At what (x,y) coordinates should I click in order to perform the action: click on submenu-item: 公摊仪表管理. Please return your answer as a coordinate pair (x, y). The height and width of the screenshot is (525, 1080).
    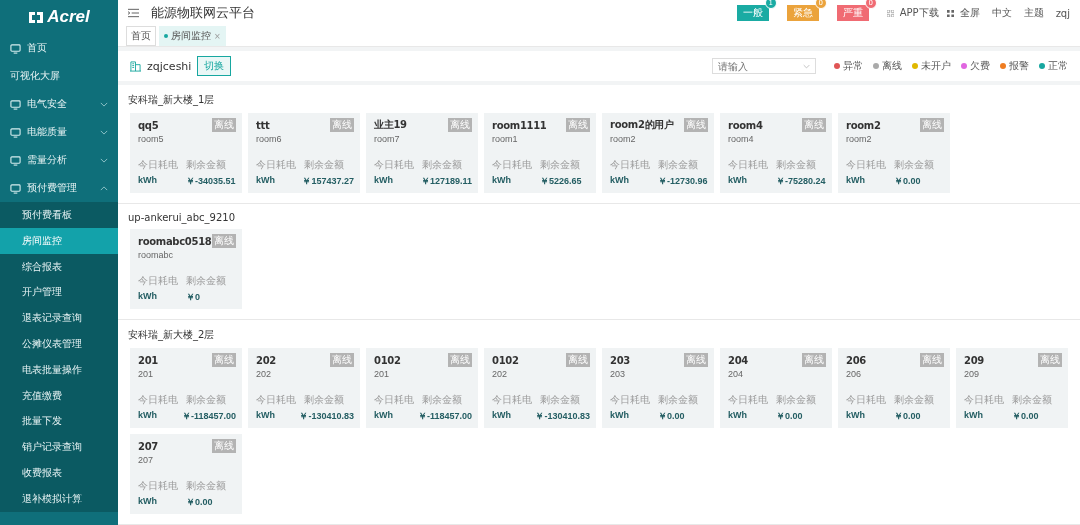
    Looking at the image, I should click on (59, 344).